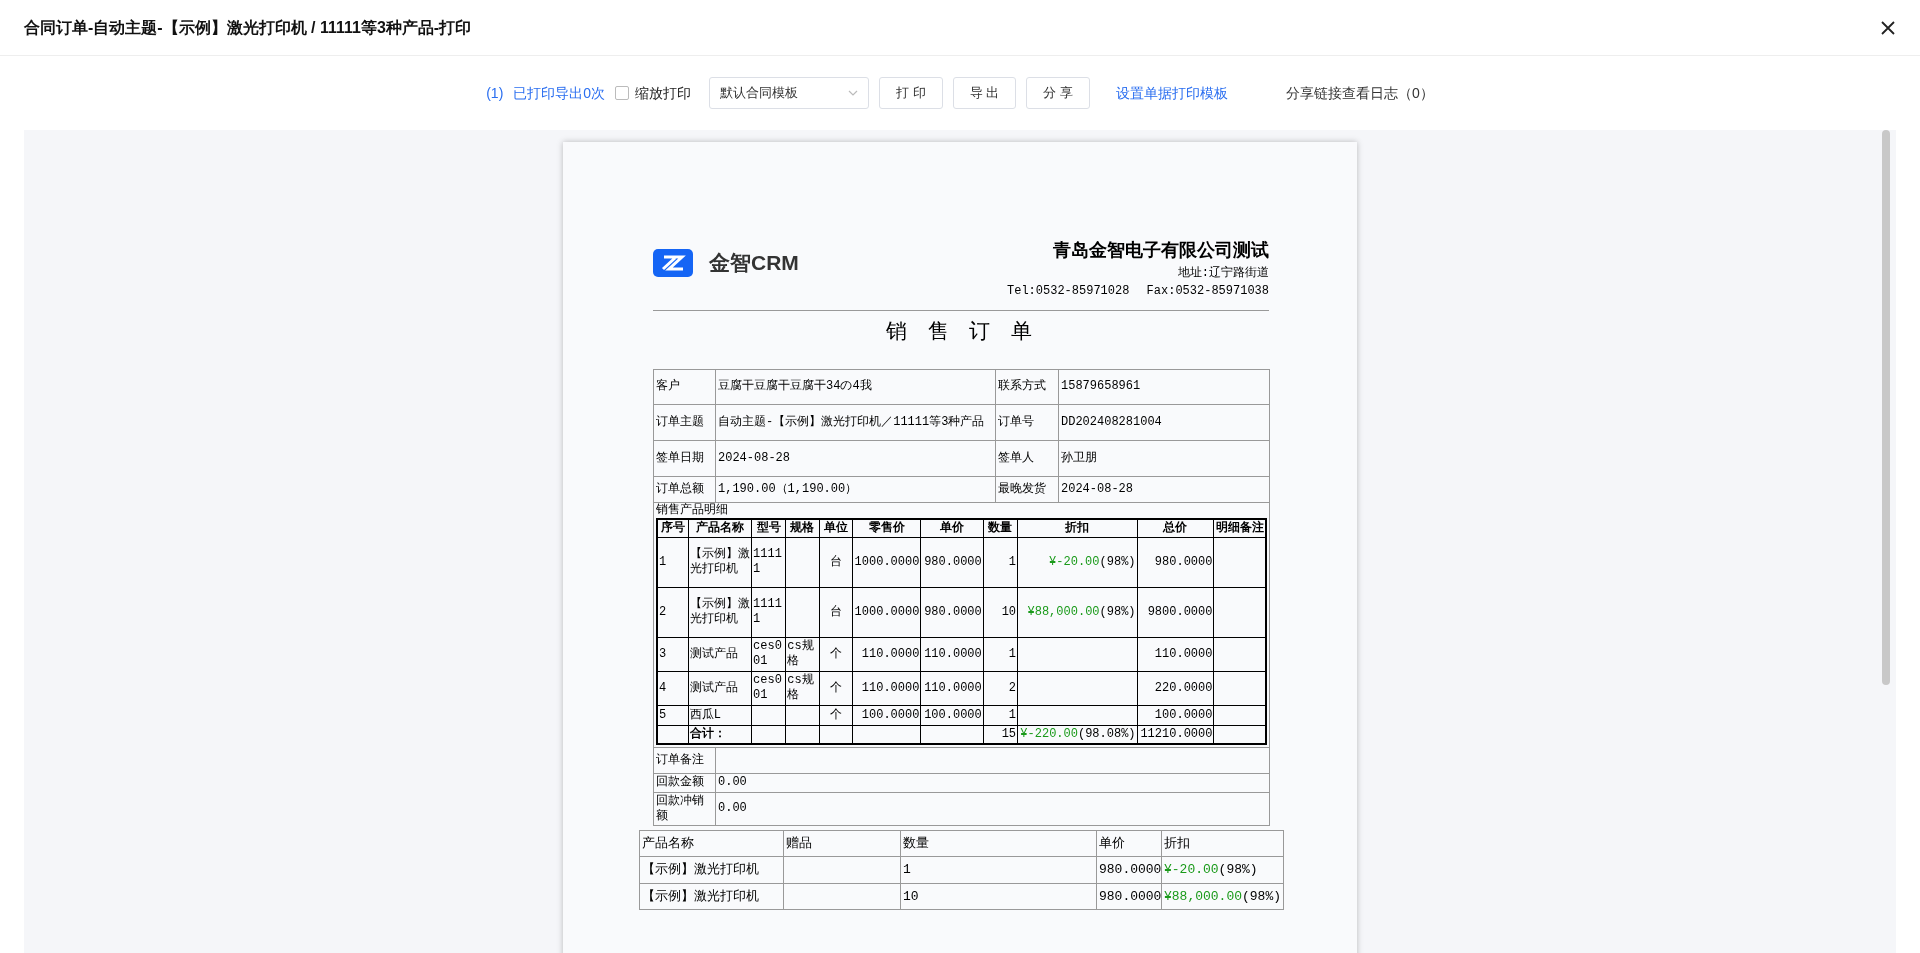 The width and height of the screenshot is (1920, 953). Describe the element at coordinates (961, 333) in the screenshot. I see `document-title: 销 售 订 单` at that location.